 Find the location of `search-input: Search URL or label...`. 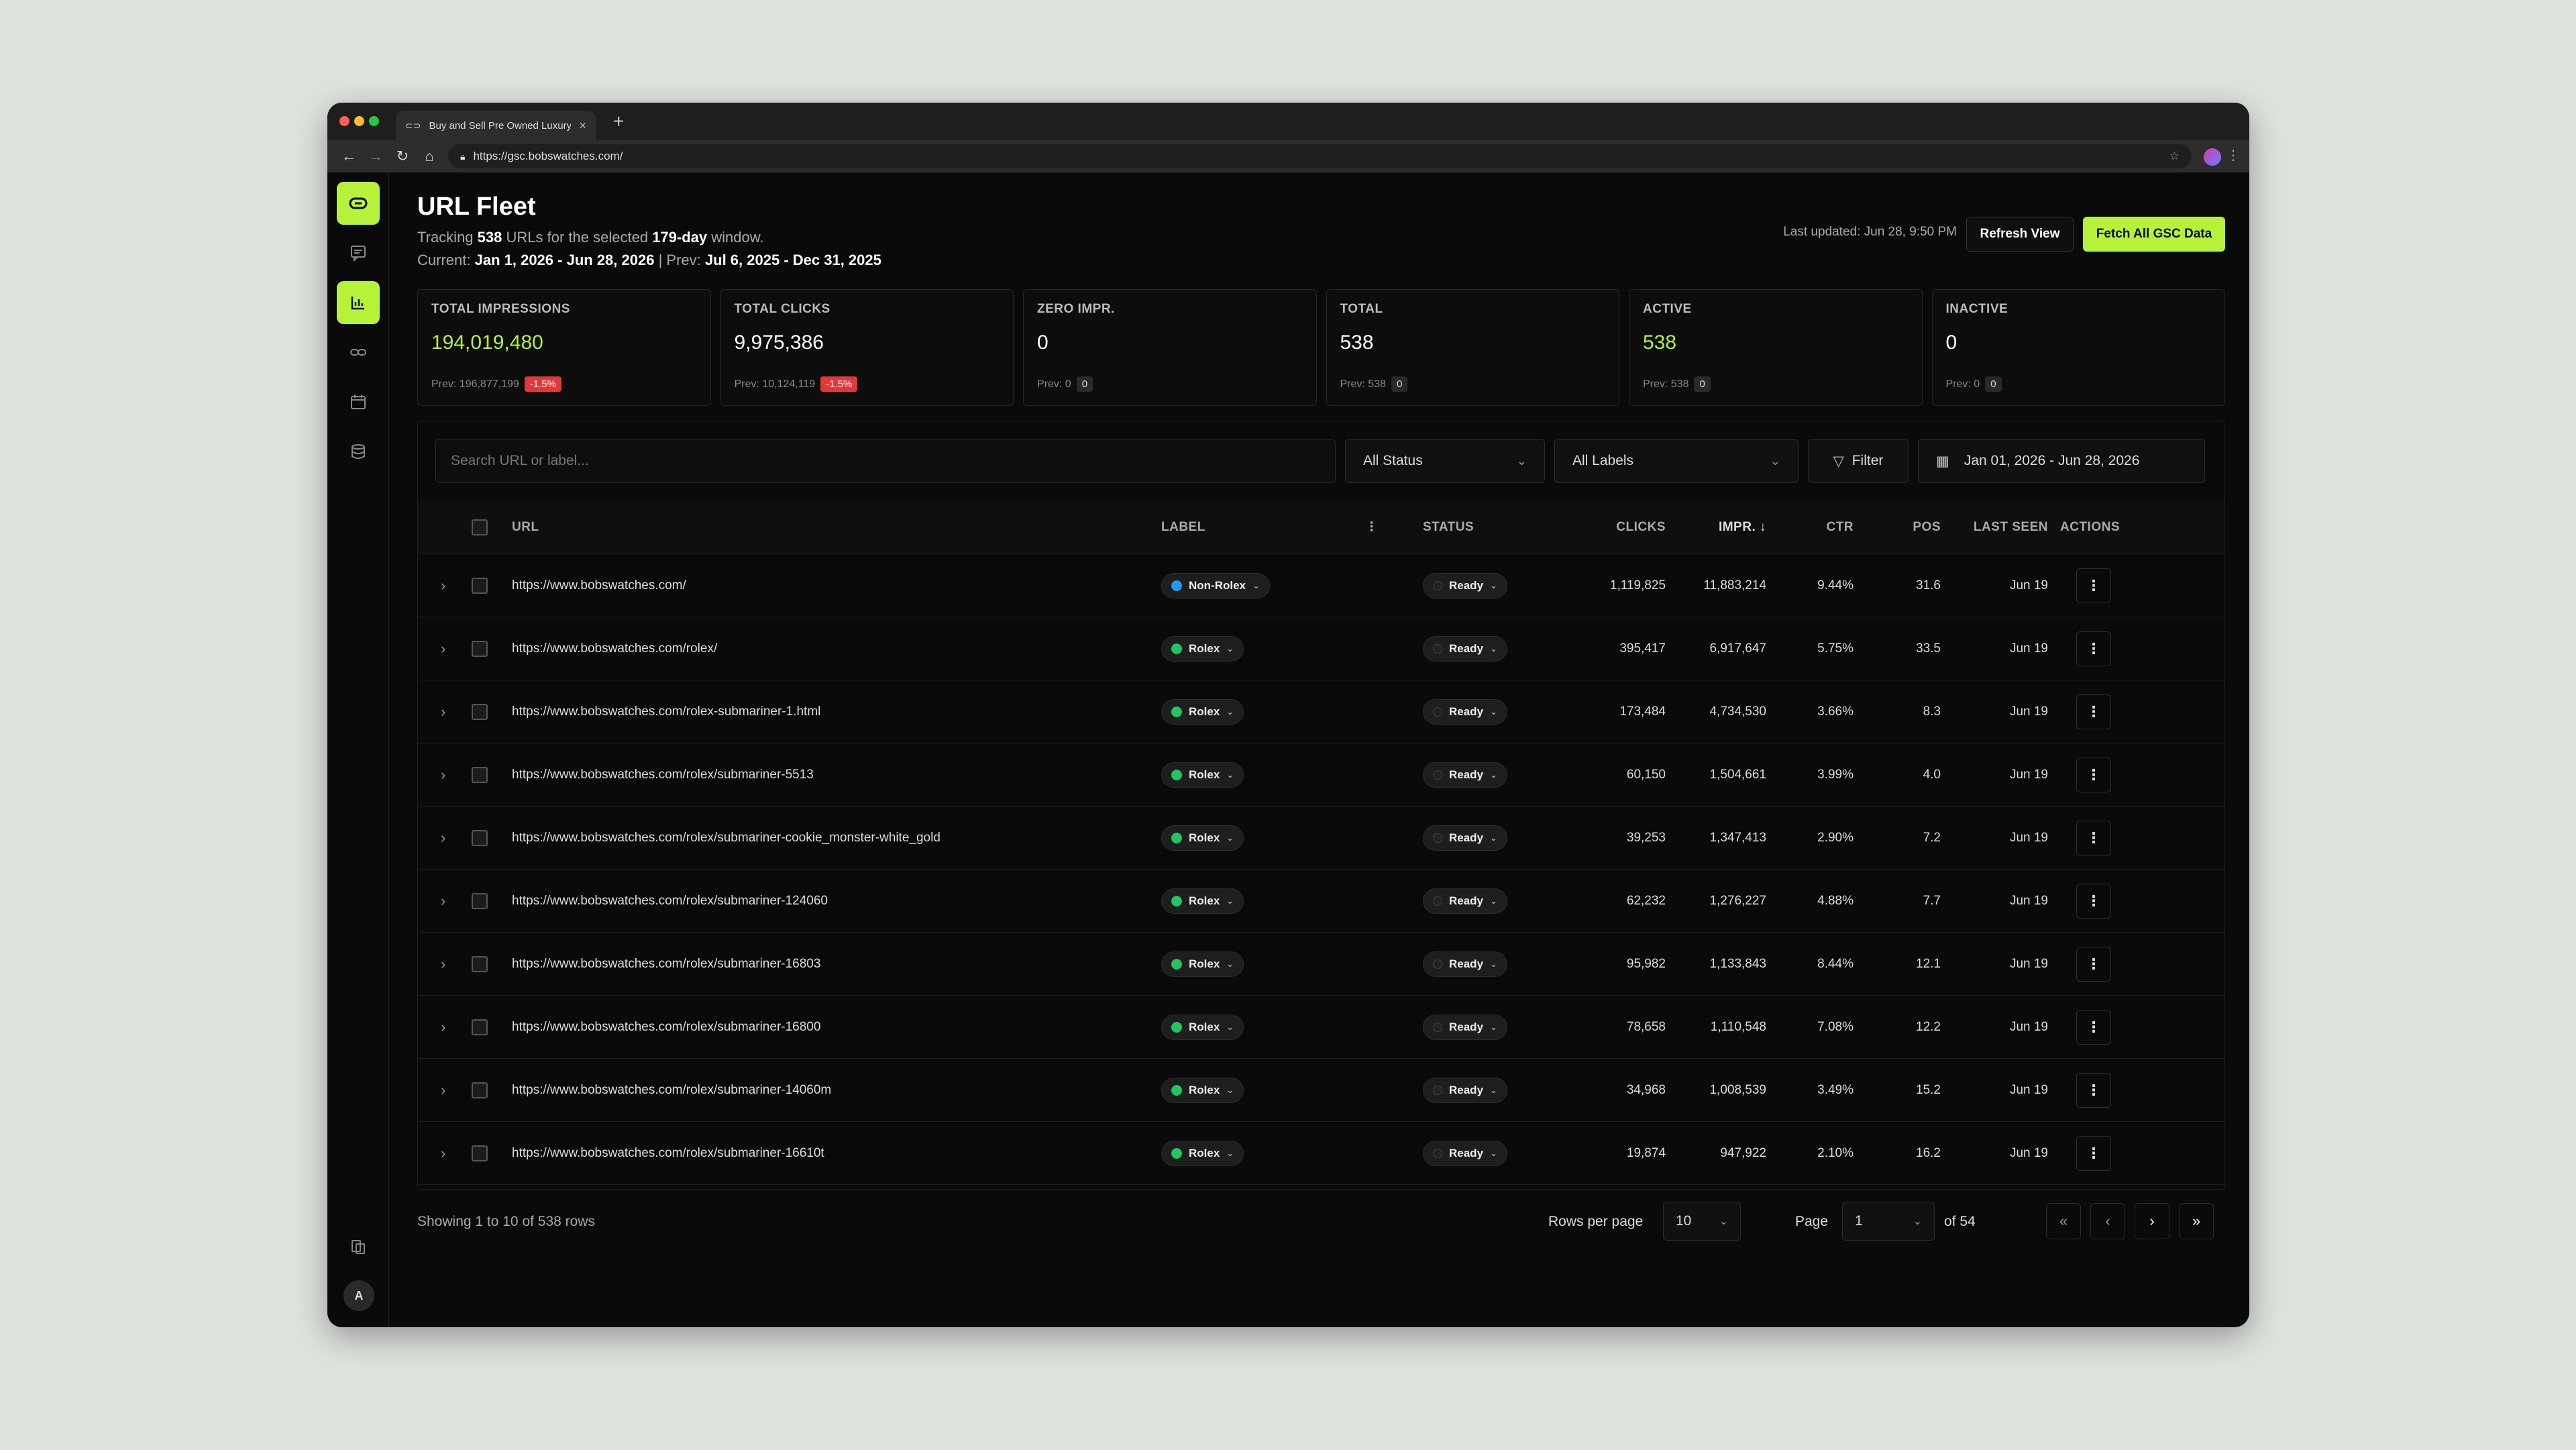

search-input: Search URL or label... is located at coordinates (885, 461).